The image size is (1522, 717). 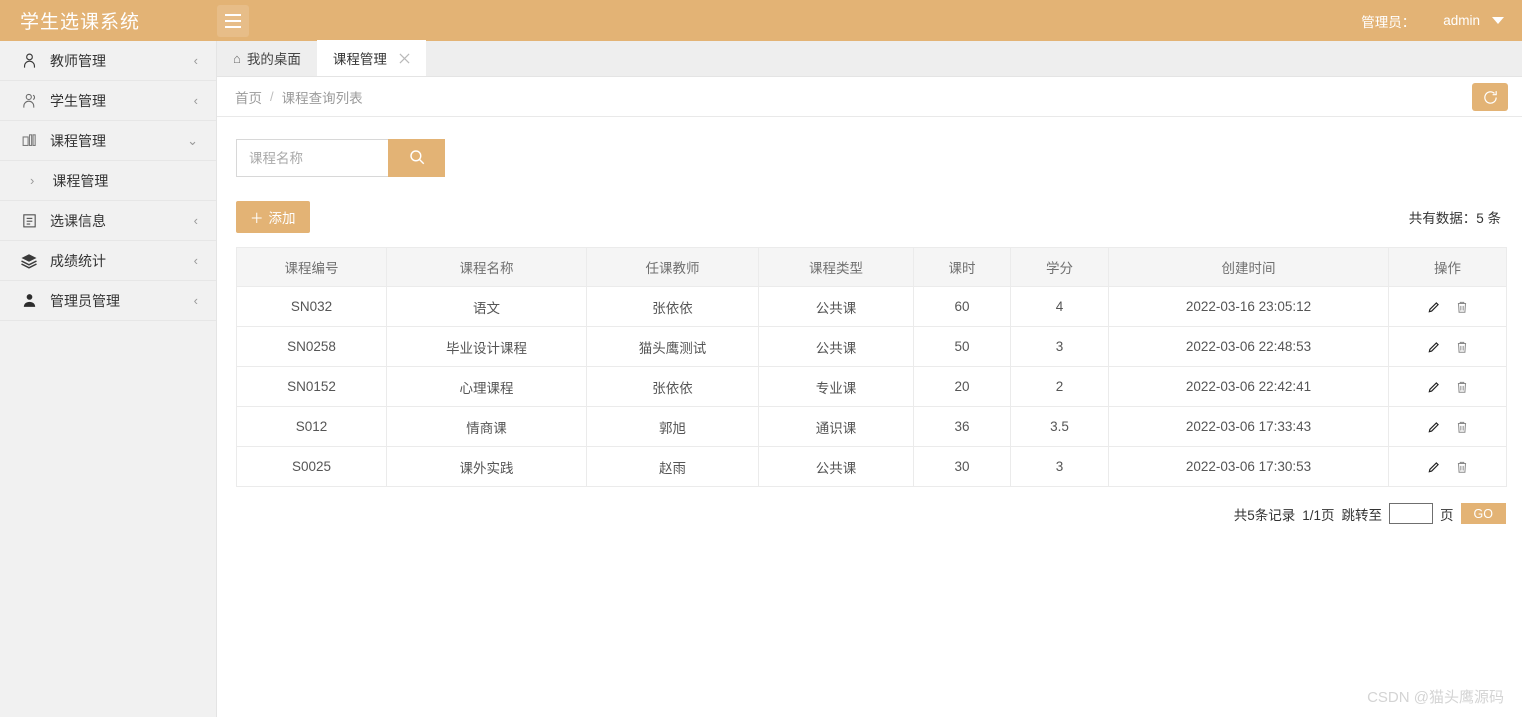 I want to click on cell-hours: 60, so click(x=962, y=306).